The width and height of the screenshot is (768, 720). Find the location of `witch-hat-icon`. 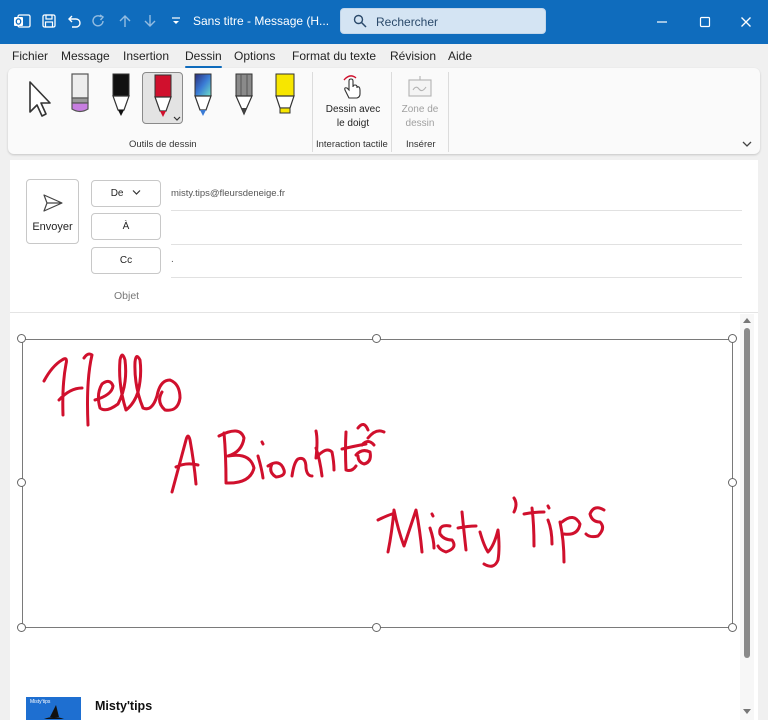

witch-hat-icon is located at coordinates (54, 712).